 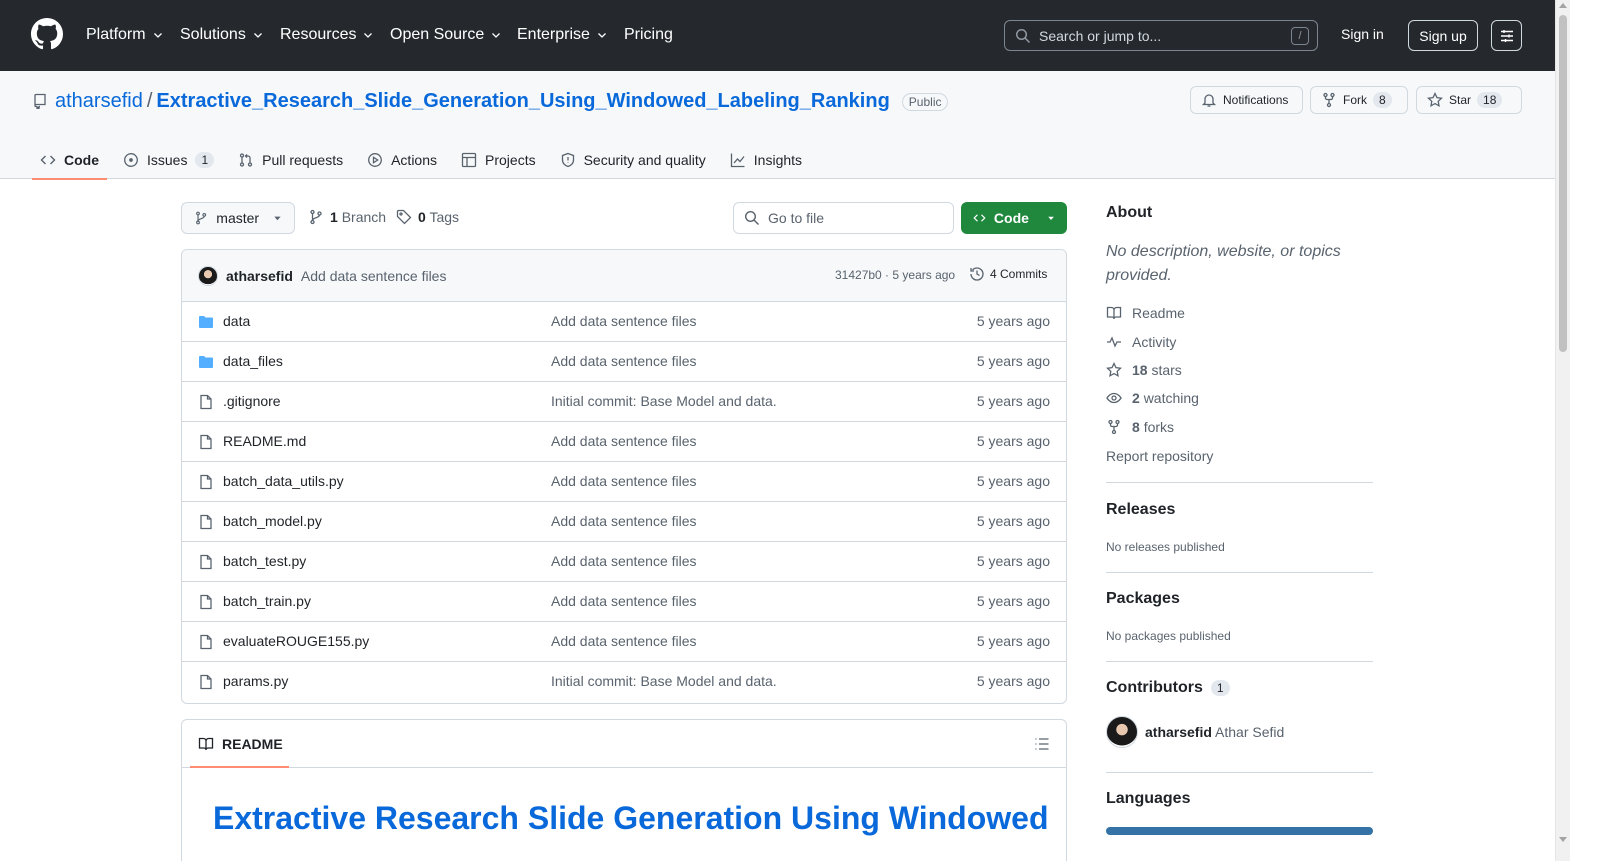 I want to click on file-name-link: params.py, so click(x=255, y=681).